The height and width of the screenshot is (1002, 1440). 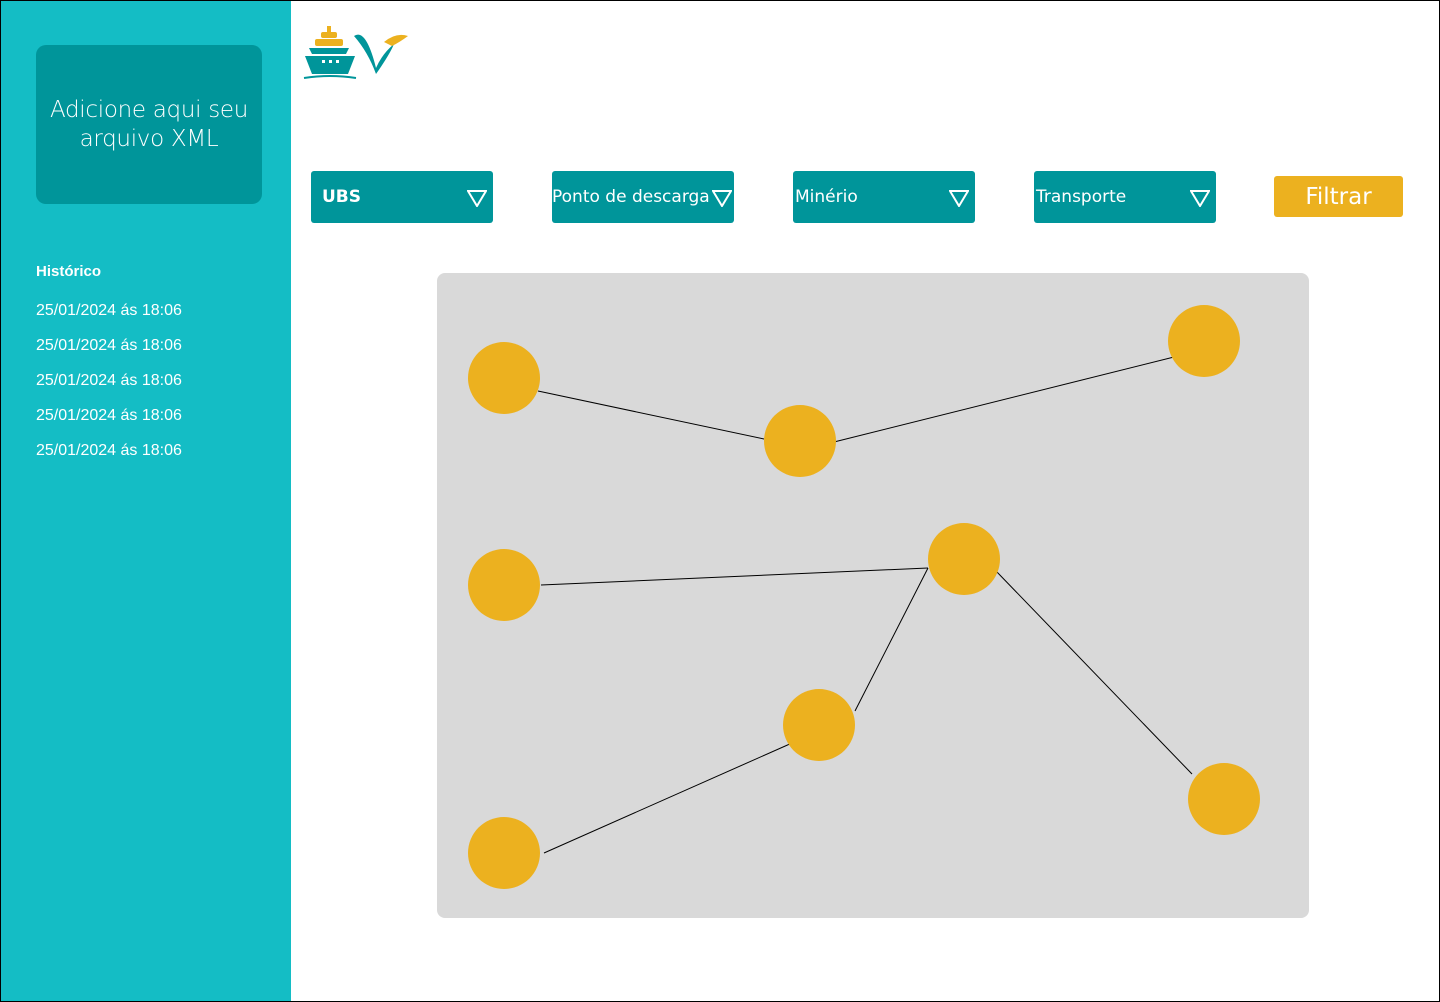 What do you see at coordinates (884, 197) in the screenshot?
I see `minerio-dropdown: Minério` at bounding box center [884, 197].